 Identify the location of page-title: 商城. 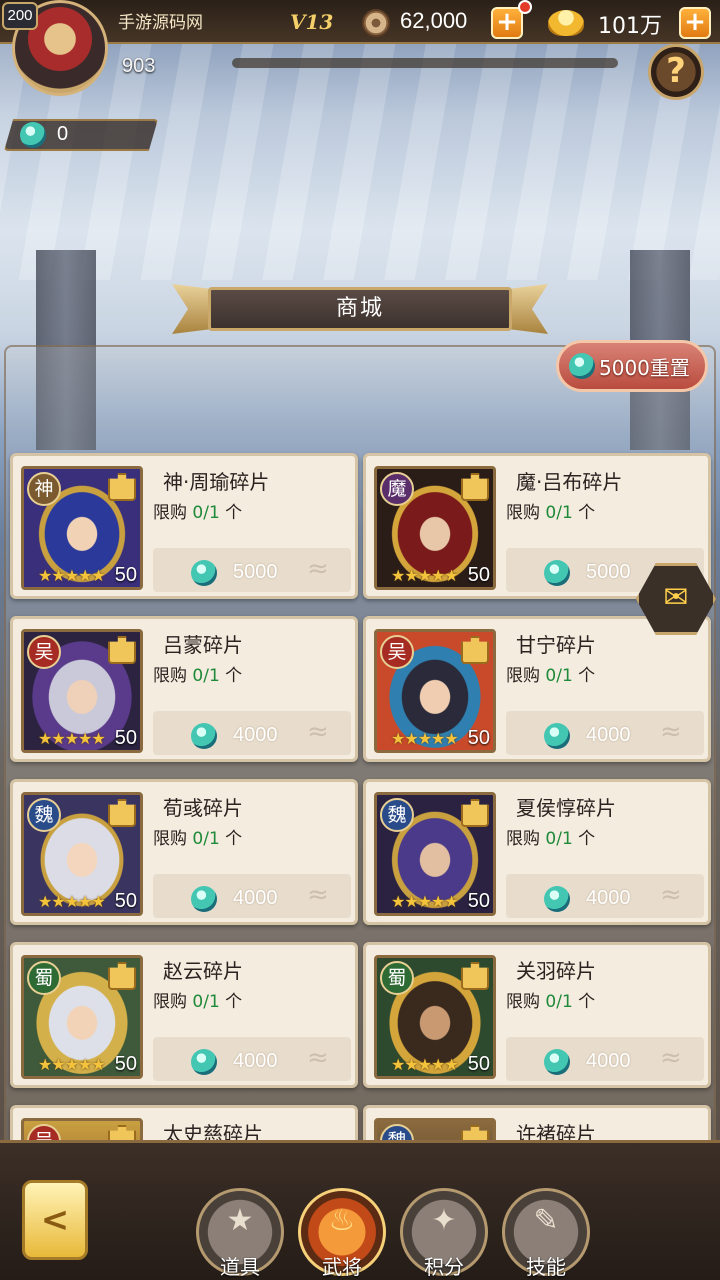
(360, 309).